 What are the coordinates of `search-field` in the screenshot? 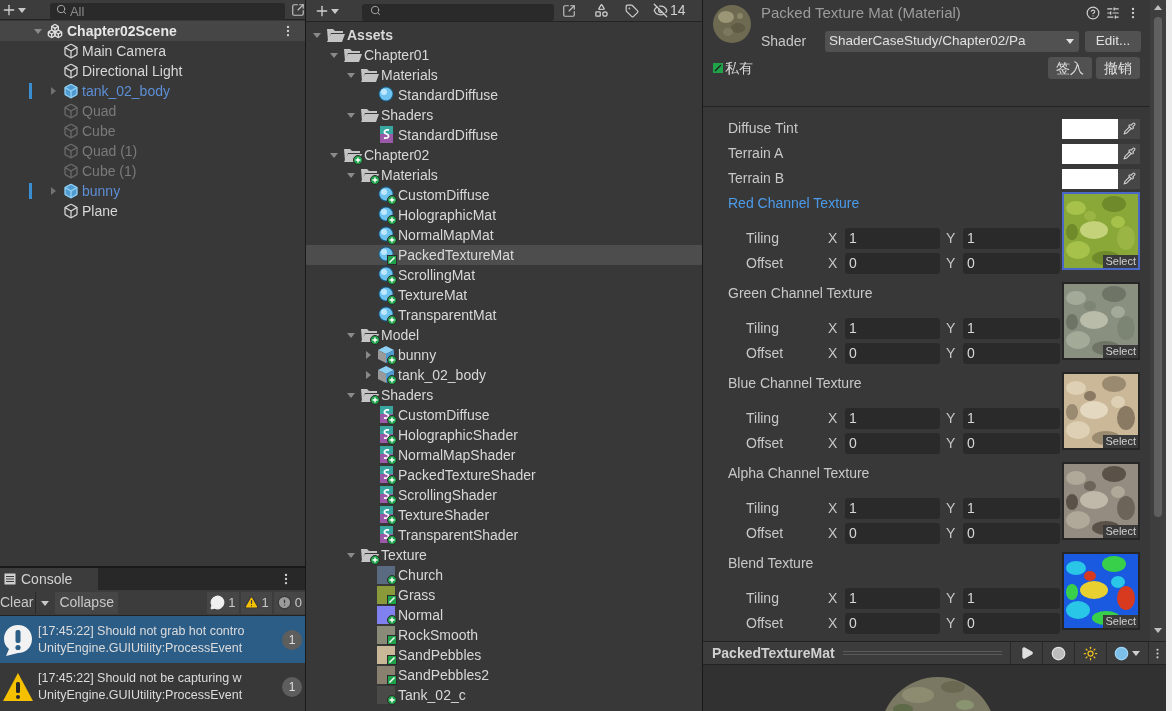 It's located at (458, 12).